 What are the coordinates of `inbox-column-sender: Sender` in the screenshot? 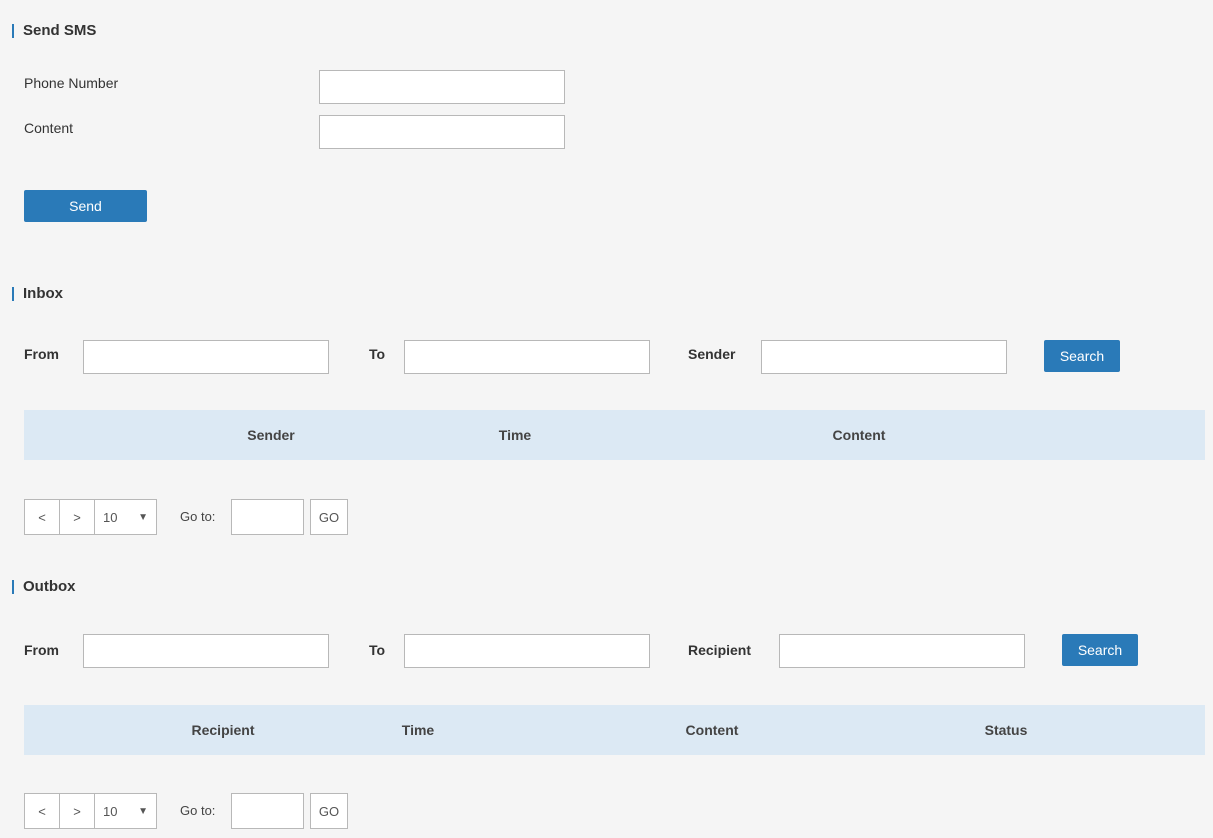 It's located at (271, 435).